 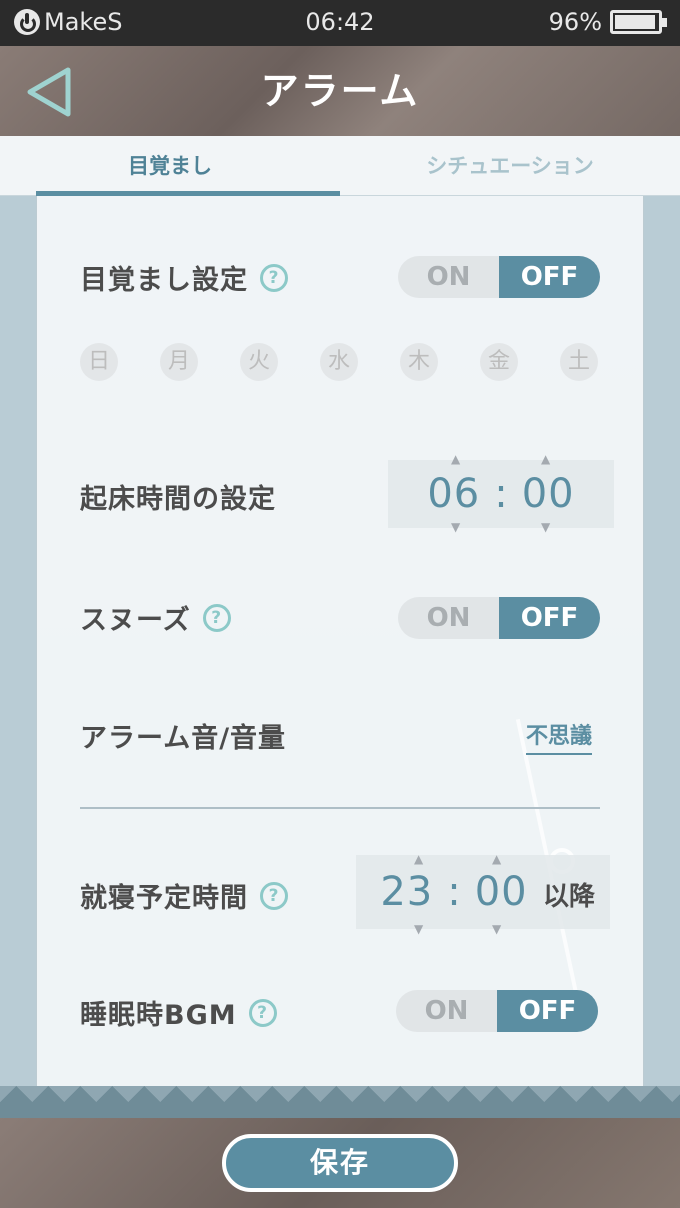 I want to click on snooze-toggle: ON OFF, so click(x=499, y=618).